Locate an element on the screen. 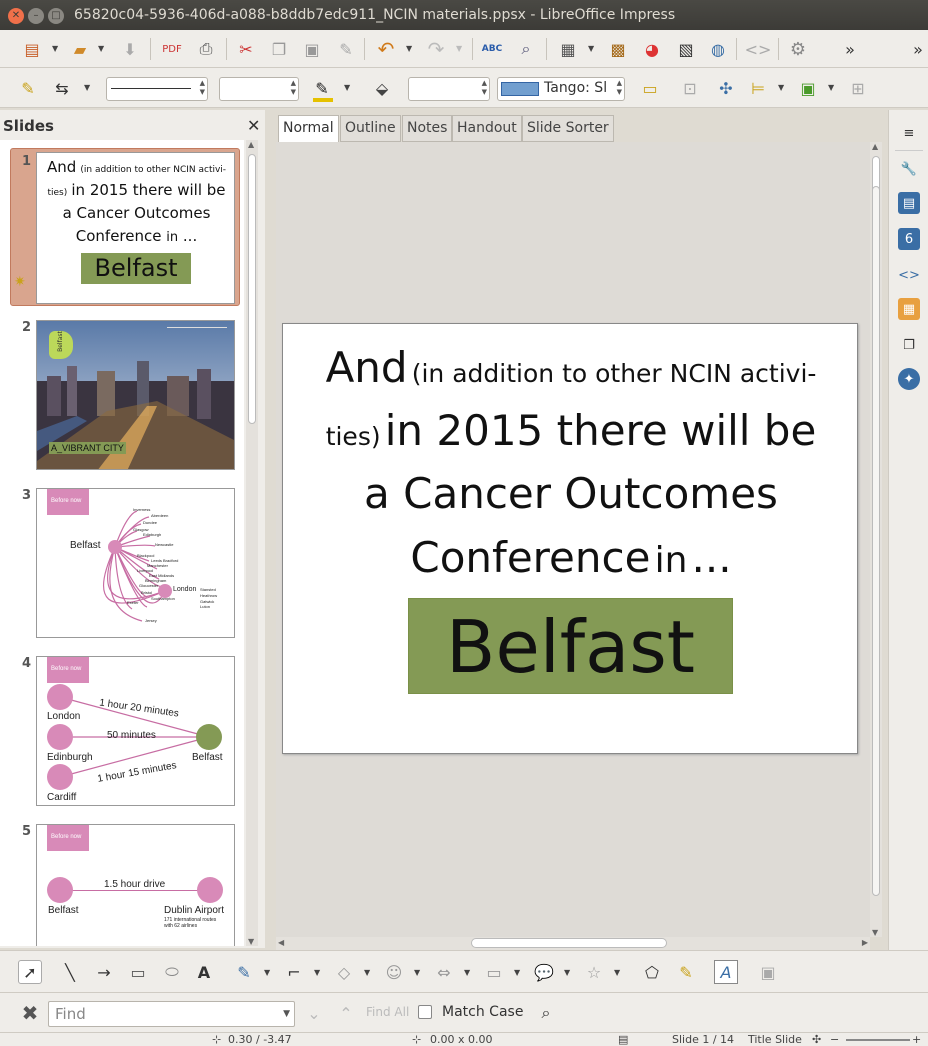 Image resolution: width=928 pixels, height=1046 pixels. save-icon: ⬇ is located at coordinates (130, 49).